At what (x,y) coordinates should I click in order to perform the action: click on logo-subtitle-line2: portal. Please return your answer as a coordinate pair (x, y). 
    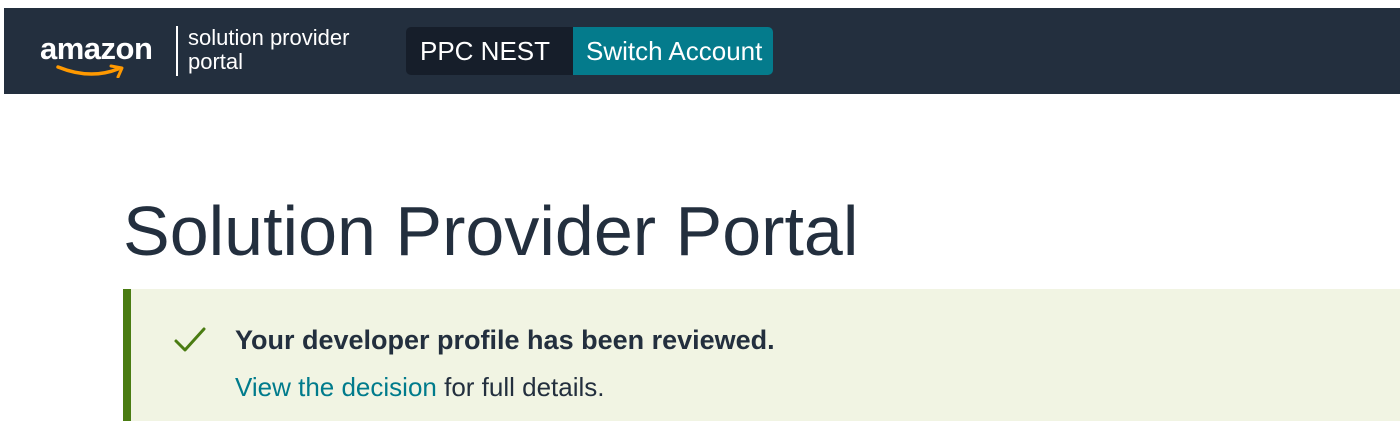
    Looking at the image, I should click on (216, 61).